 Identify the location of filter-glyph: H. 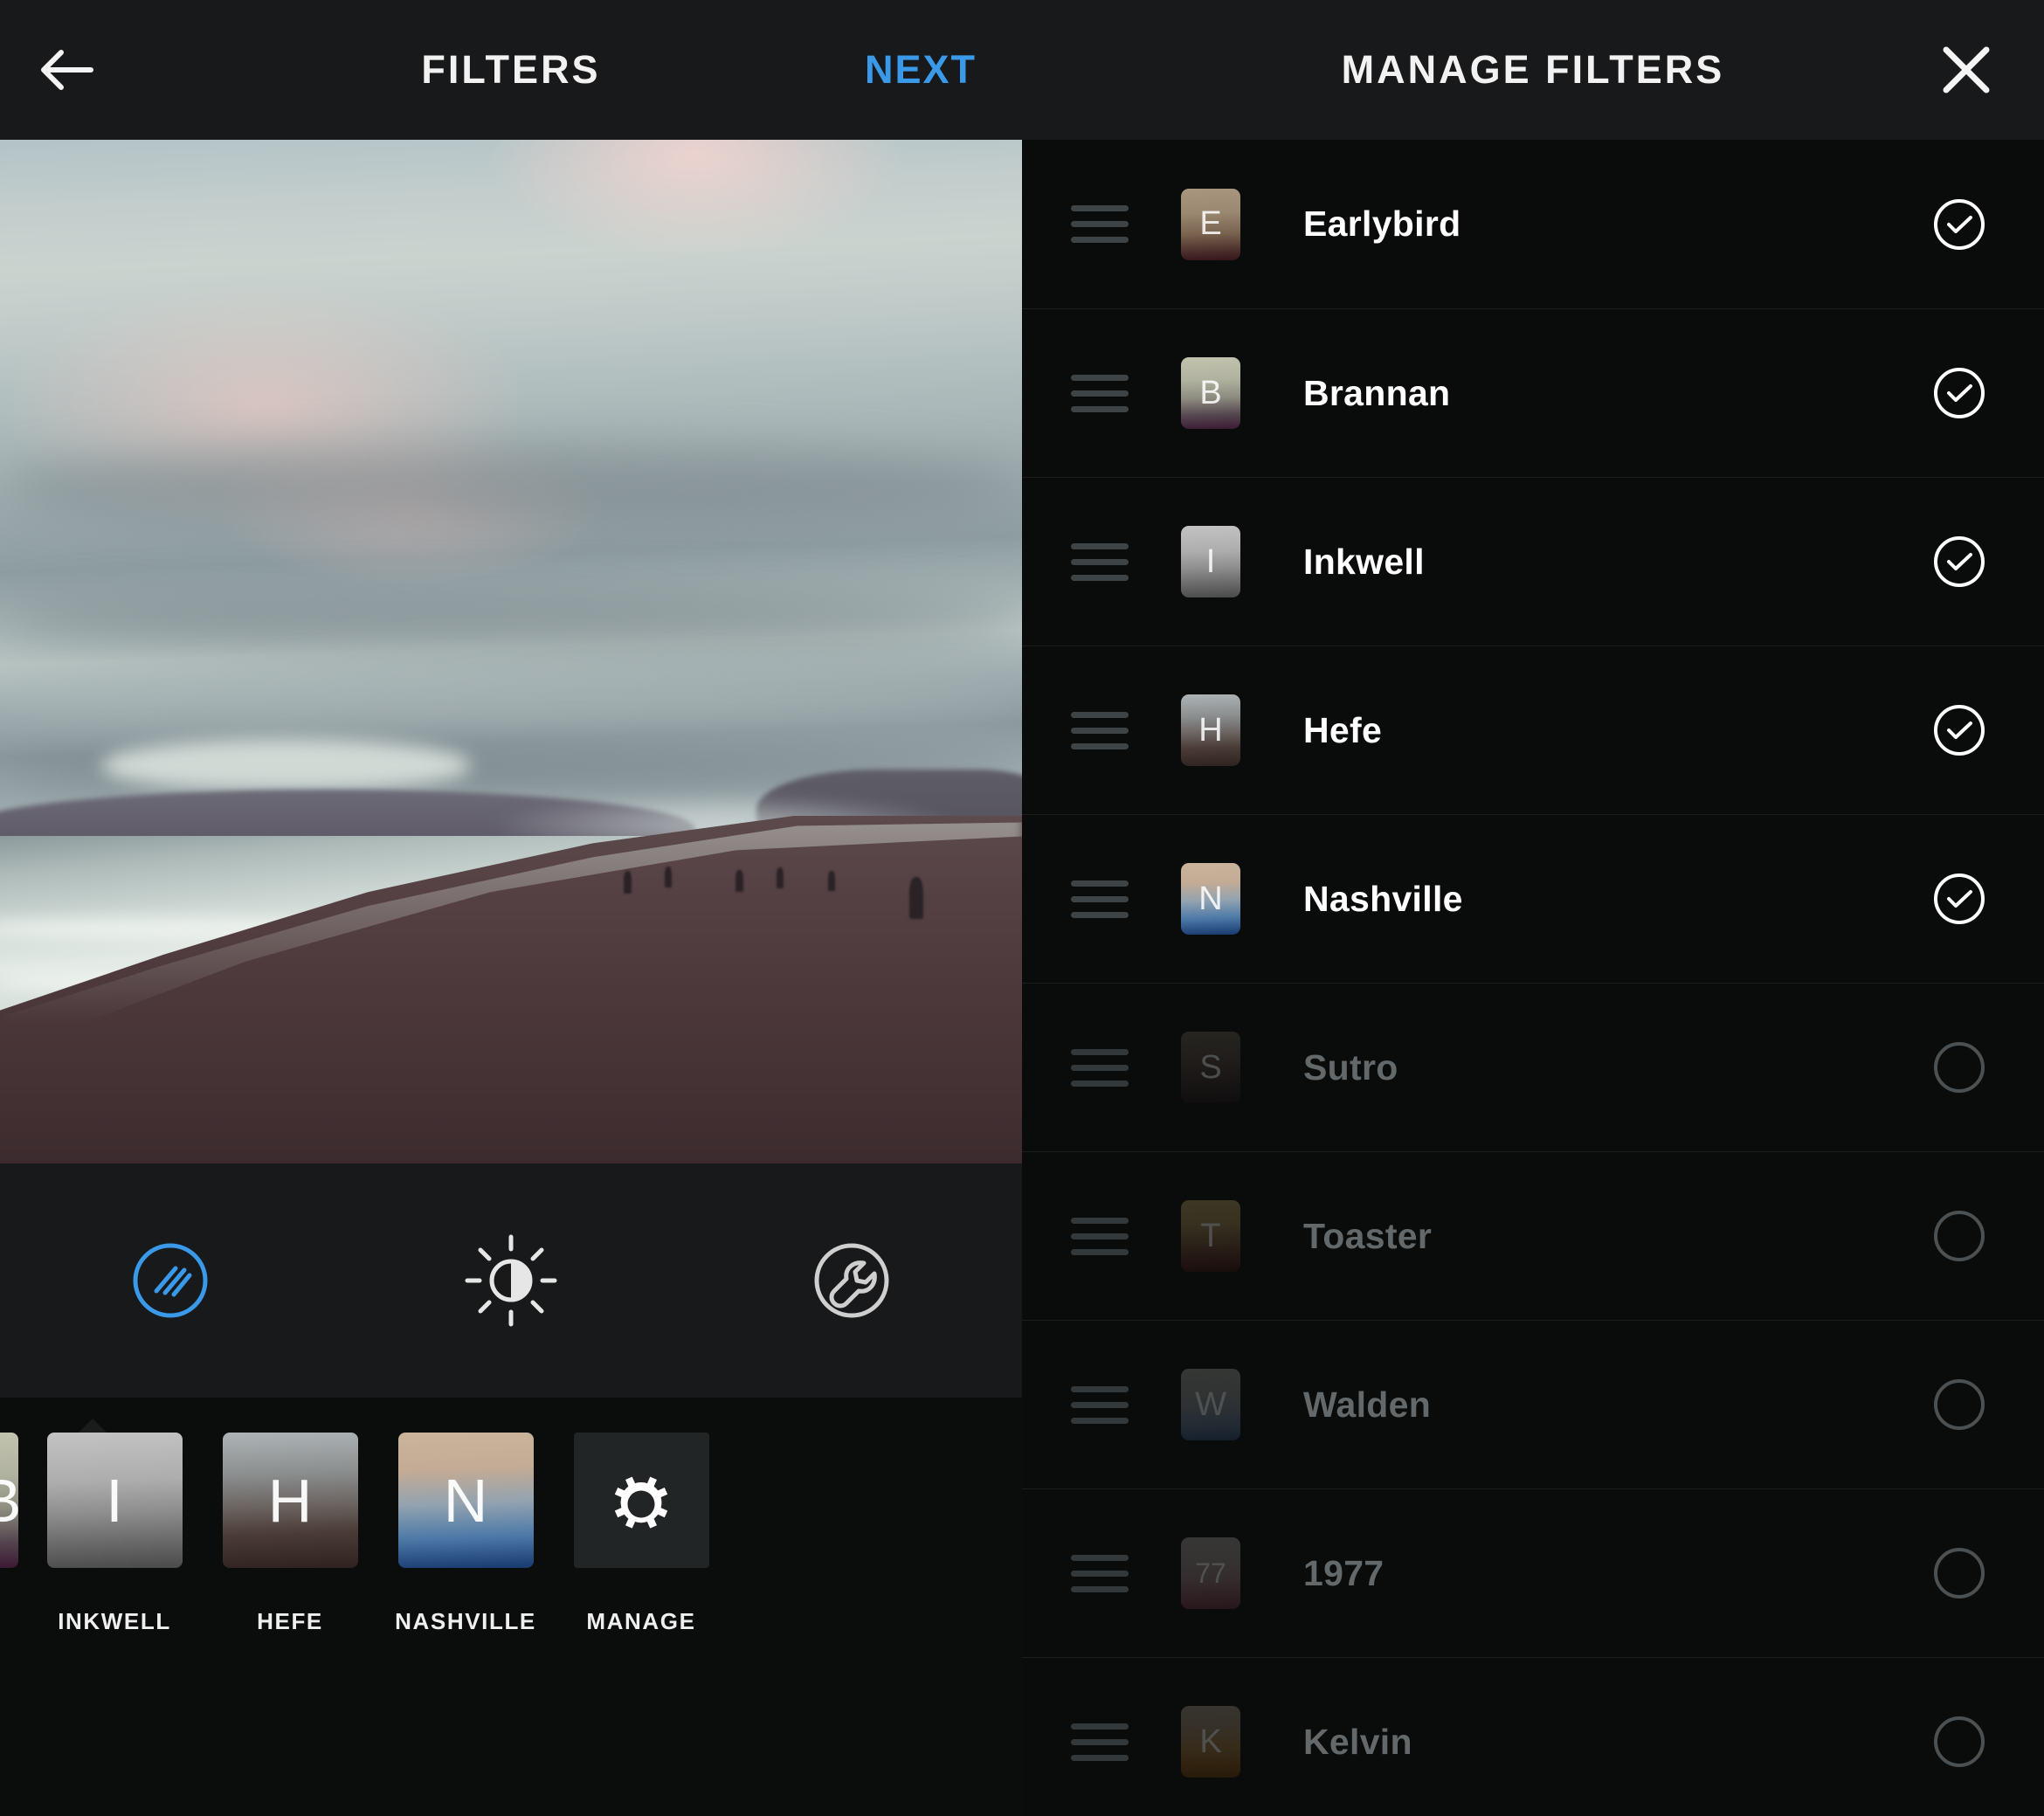
(290, 1500).